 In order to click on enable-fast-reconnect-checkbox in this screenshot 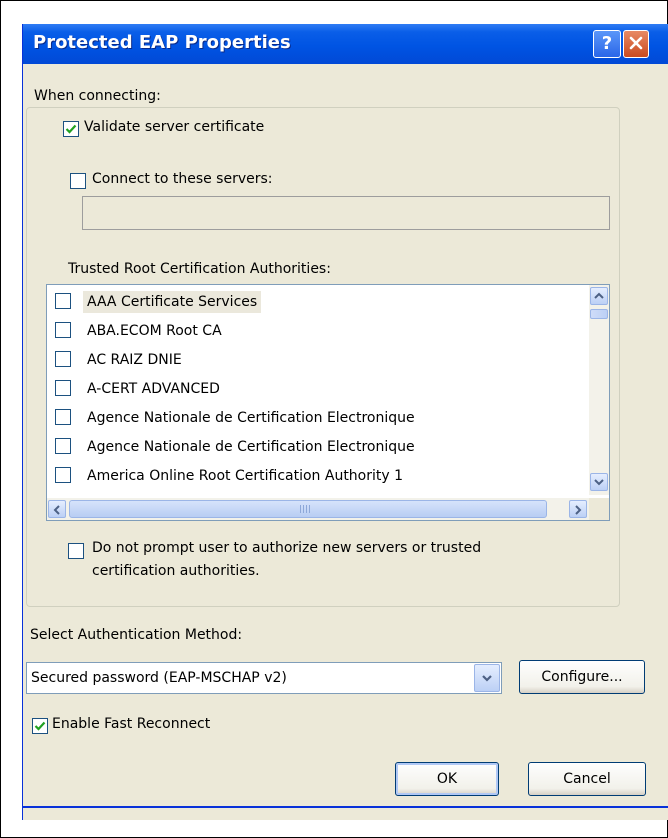, I will do `click(40, 726)`.